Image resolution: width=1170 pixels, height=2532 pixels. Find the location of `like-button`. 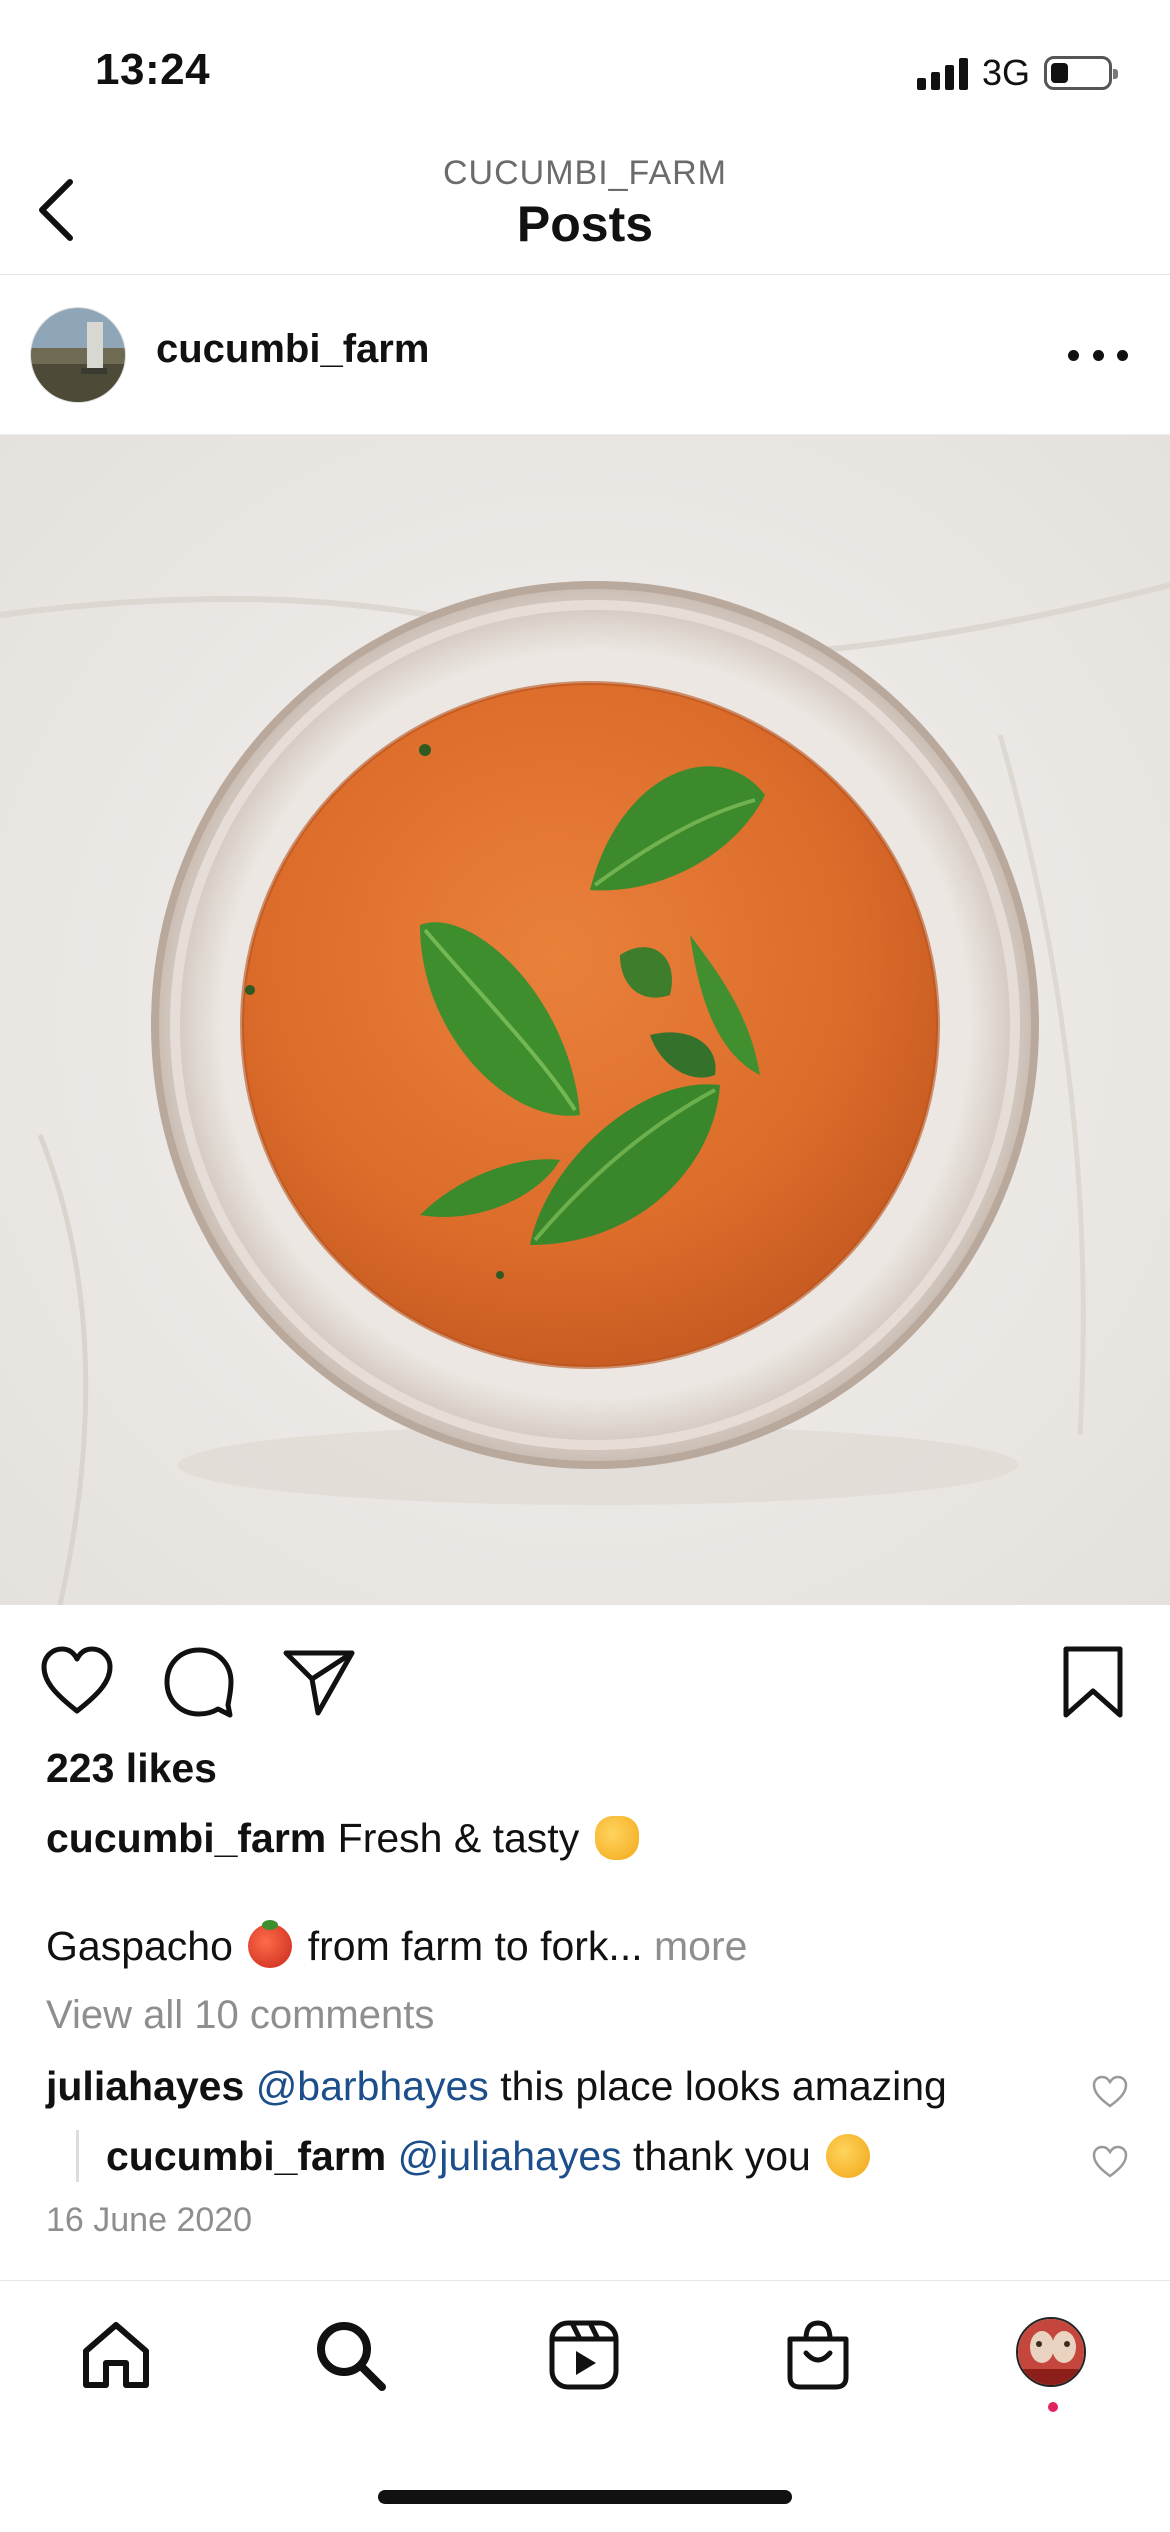

like-button is located at coordinates (77, 1682).